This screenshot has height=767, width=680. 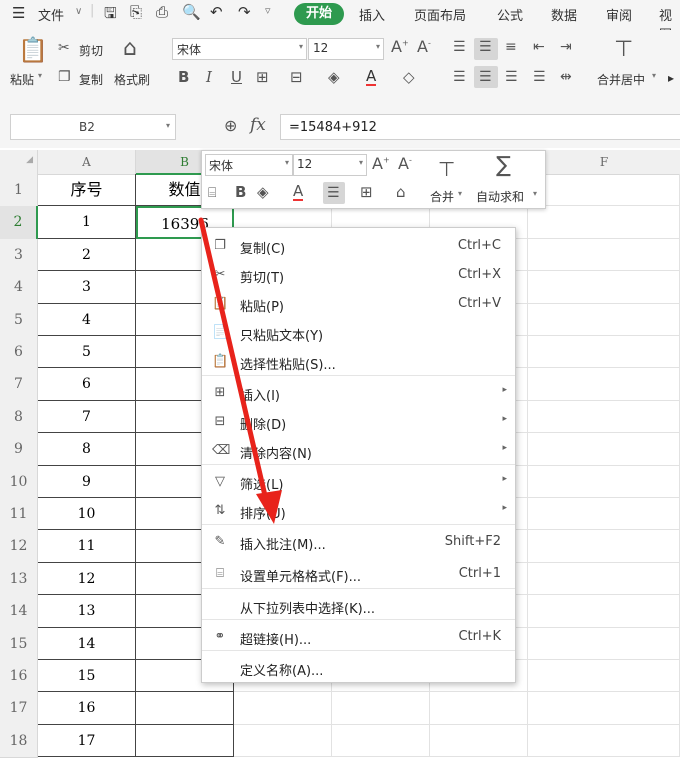 I want to click on annotation-arrow-head, so click(x=269, y=507).